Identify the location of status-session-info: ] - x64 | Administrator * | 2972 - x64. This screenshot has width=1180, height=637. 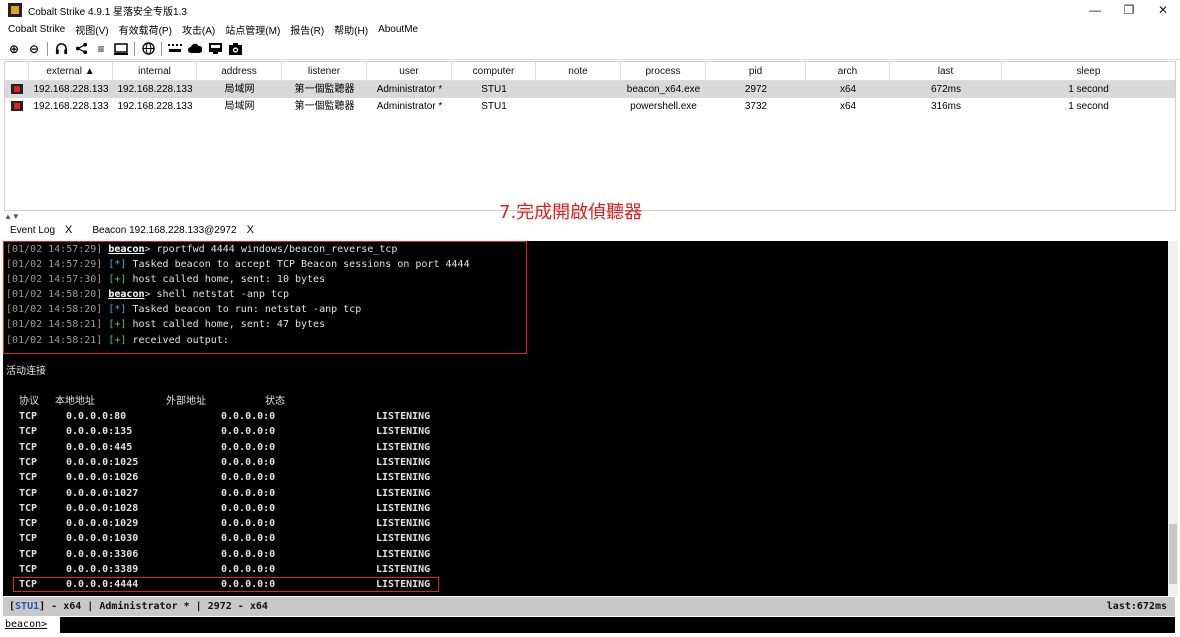
(153, 606).